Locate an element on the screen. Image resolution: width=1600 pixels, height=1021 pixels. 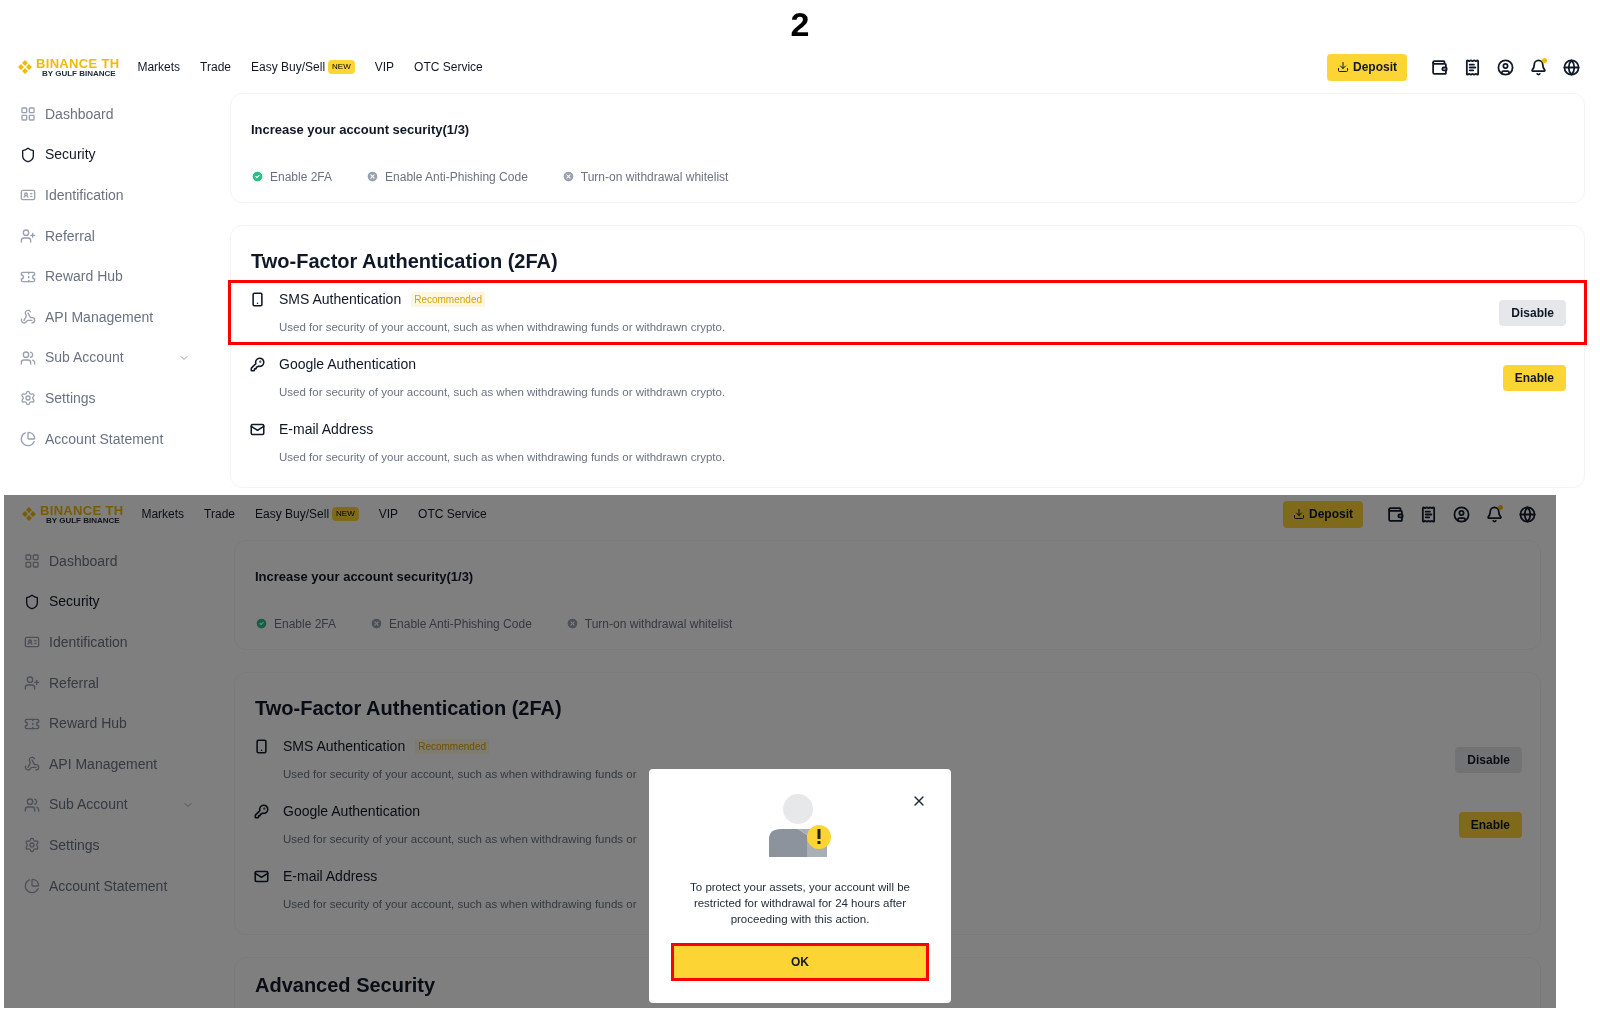
user-icon is located at coordinates (1505, 67).